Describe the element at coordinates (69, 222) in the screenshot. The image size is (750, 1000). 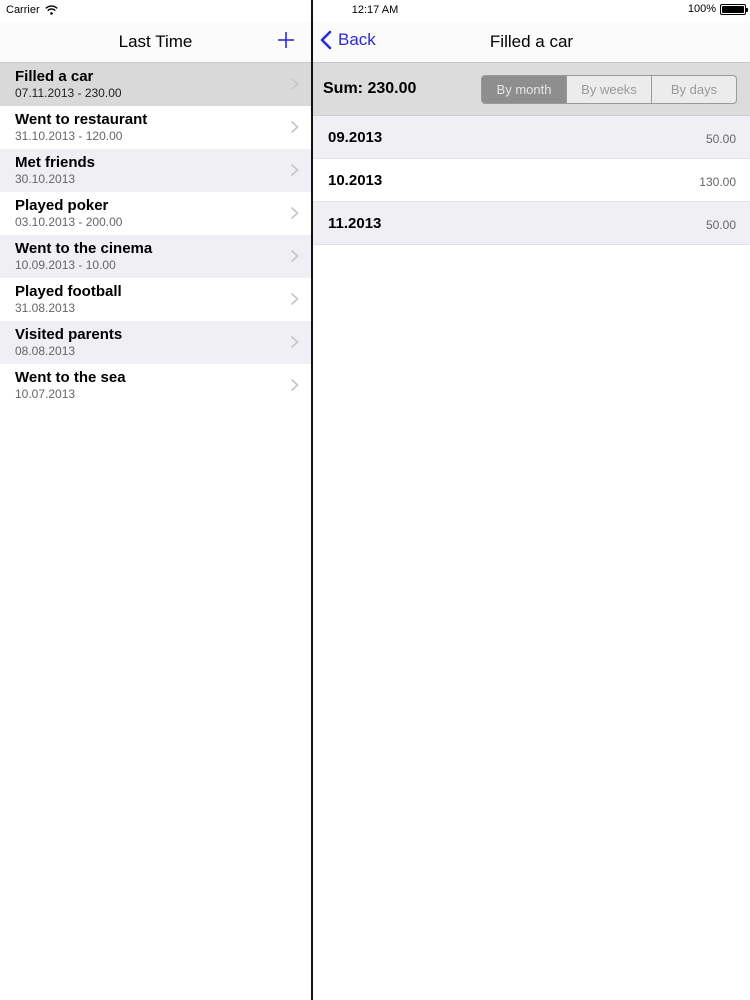
I see `item-subtitle: 03.10.2013 - 200.00` at that location.